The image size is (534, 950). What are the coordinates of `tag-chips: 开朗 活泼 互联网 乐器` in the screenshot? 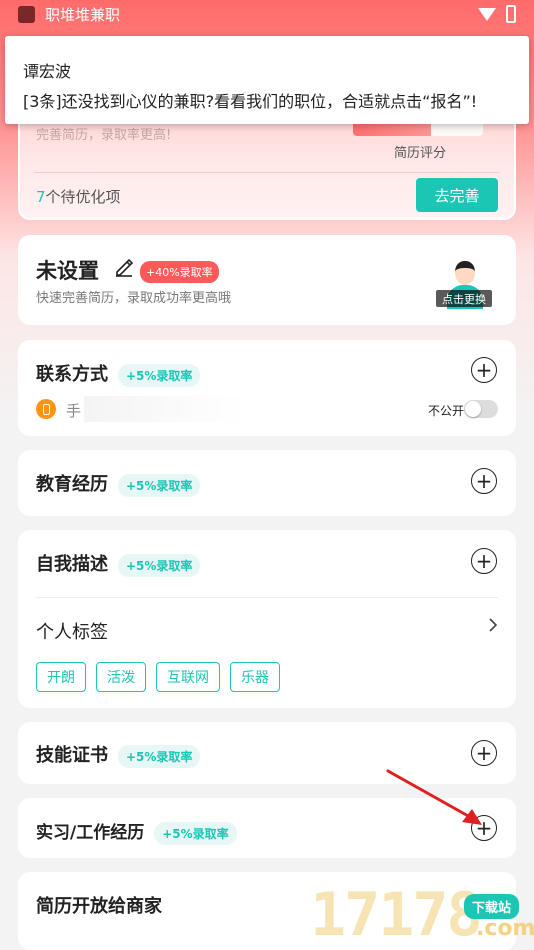 It's located at (158, 677).